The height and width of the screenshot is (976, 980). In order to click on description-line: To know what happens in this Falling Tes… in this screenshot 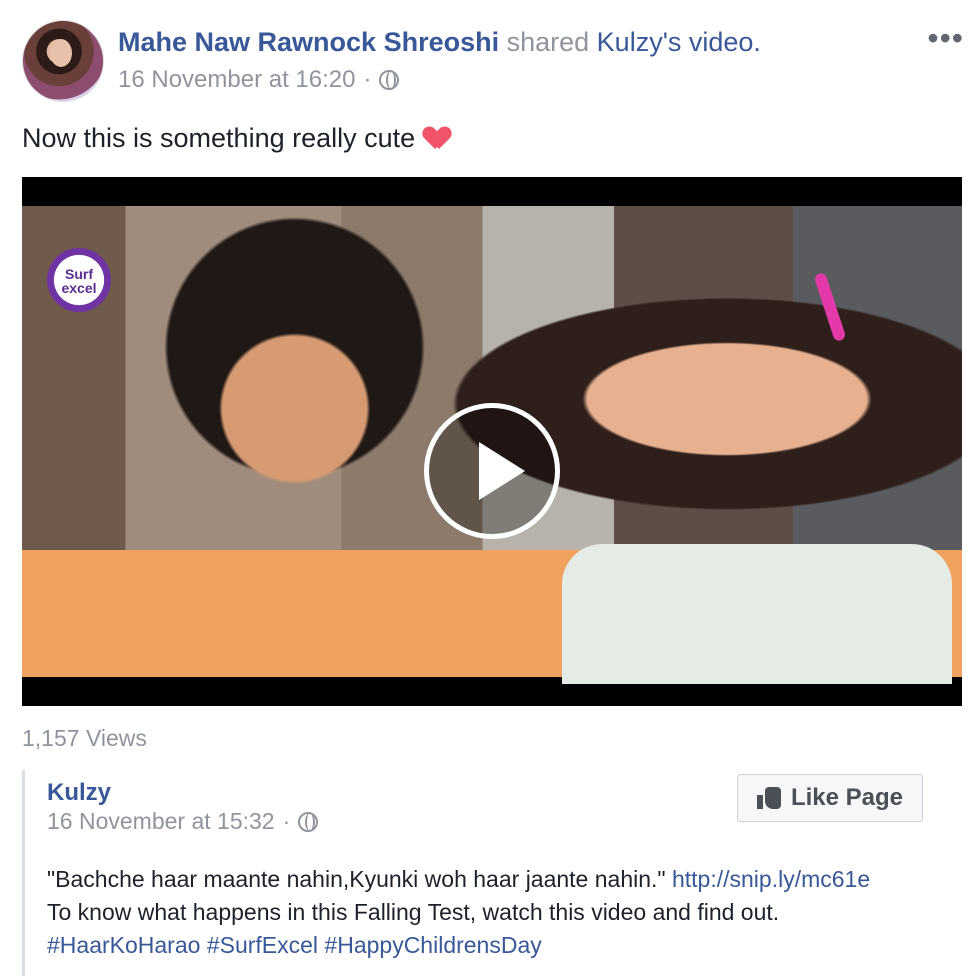, I will do `click(413, 912)`.